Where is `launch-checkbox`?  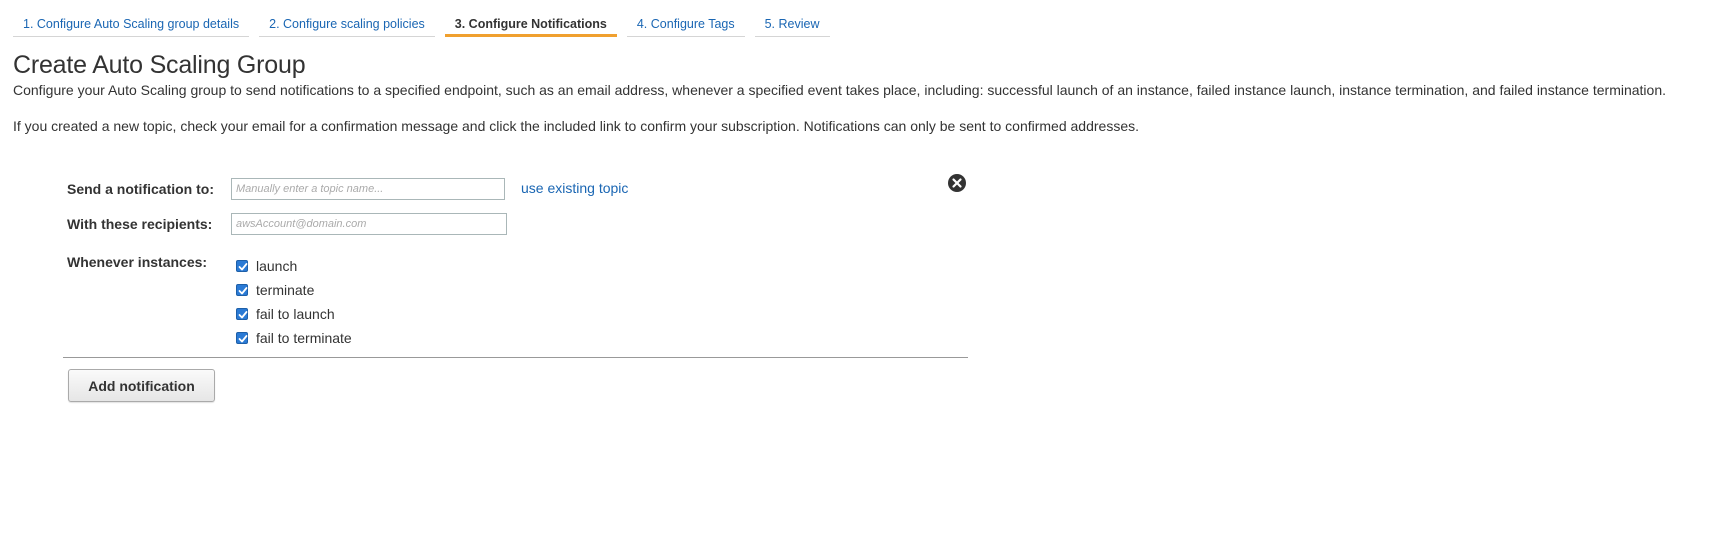 launch-checkbox is located at coordinates (242, 266).